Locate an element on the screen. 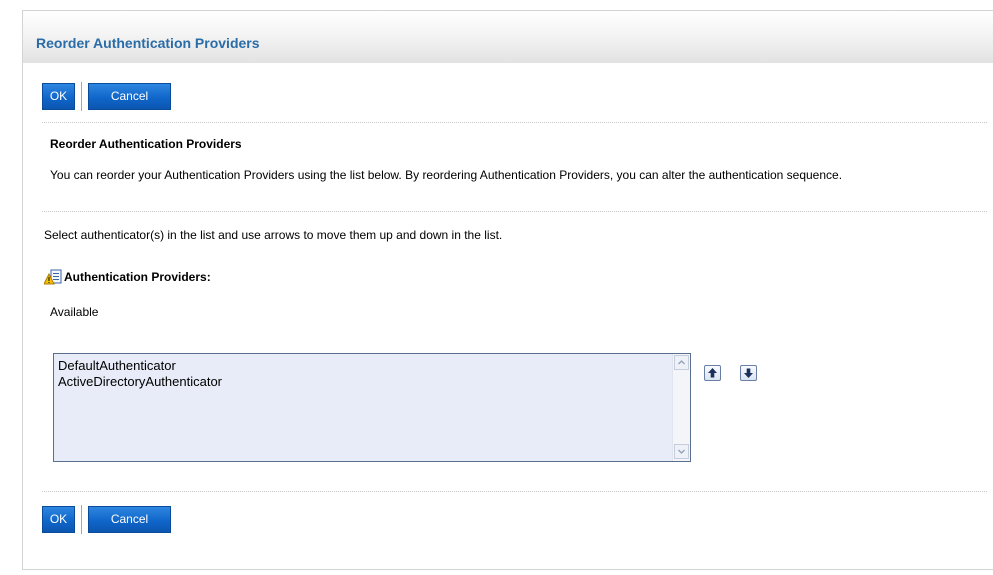 The width and height of the screenshot is (993, 575). list-item: ActiveDirectoryAuthenticator is located at coordinates (140, 382).